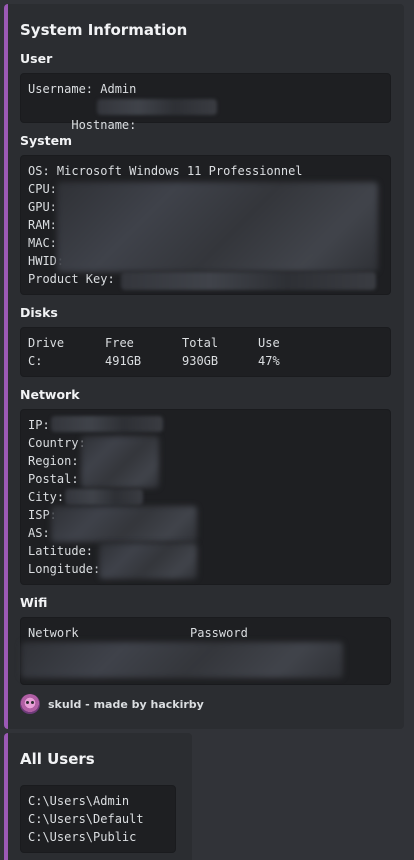  I want to click on disk-free: 491GB, so click(123, 361).